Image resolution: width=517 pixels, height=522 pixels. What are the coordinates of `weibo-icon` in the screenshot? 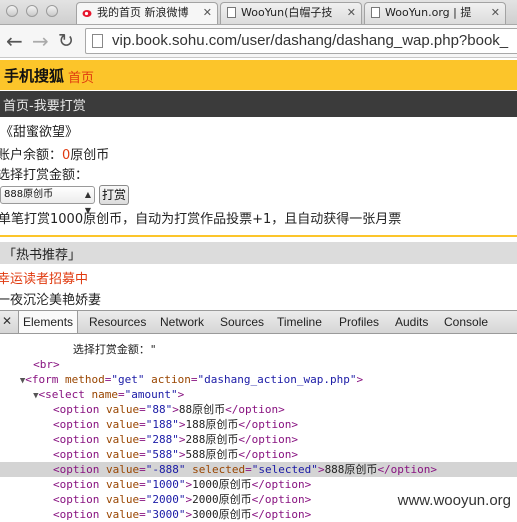 It's located at (87, 13).